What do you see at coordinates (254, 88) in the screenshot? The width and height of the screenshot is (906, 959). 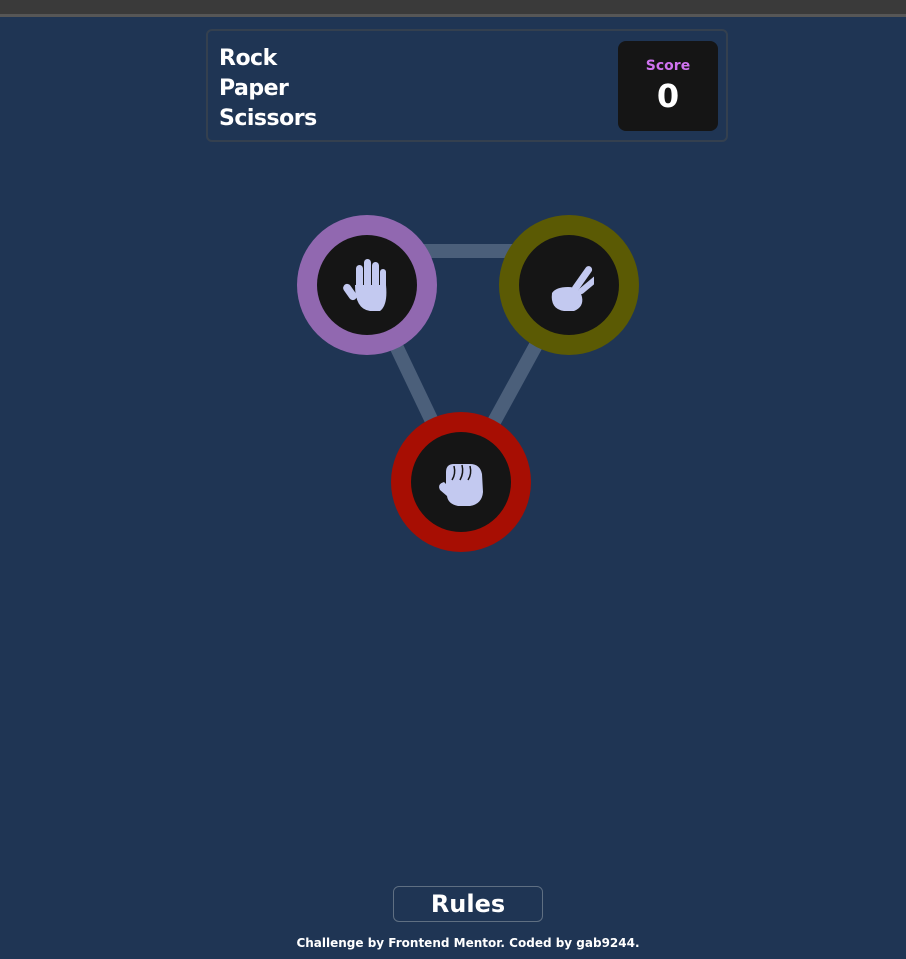 I see `title-line-paper: Paper` at bounding box center [254, 88].